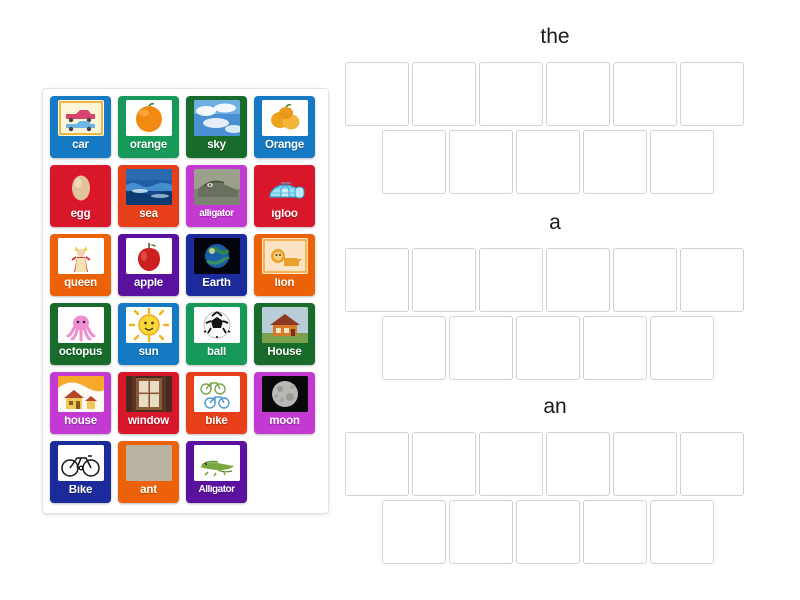 Image resolution: width=800 pixels, height=600 pixels. Describe the element at coordinates (284, 352) in the screenshot. I see `tile-label: House` at that location.